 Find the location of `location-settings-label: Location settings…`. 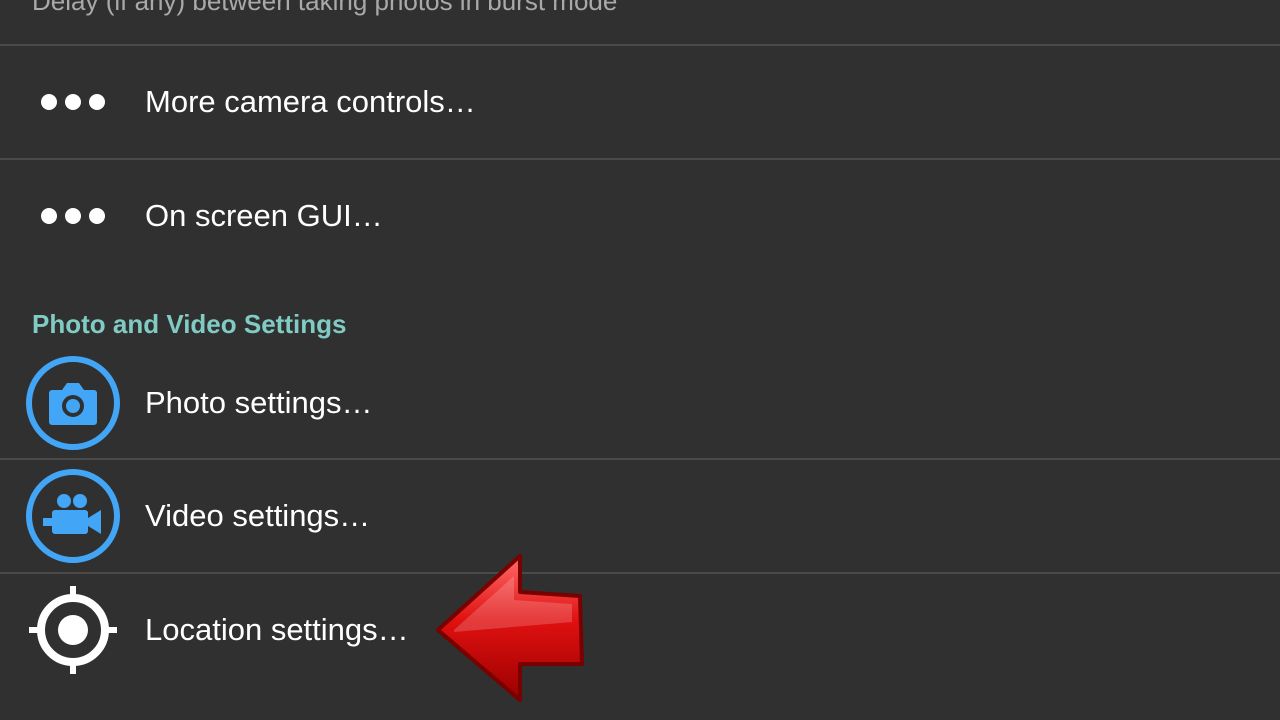

location-settings-label: Location settings… is located at coordinates (277, 629).